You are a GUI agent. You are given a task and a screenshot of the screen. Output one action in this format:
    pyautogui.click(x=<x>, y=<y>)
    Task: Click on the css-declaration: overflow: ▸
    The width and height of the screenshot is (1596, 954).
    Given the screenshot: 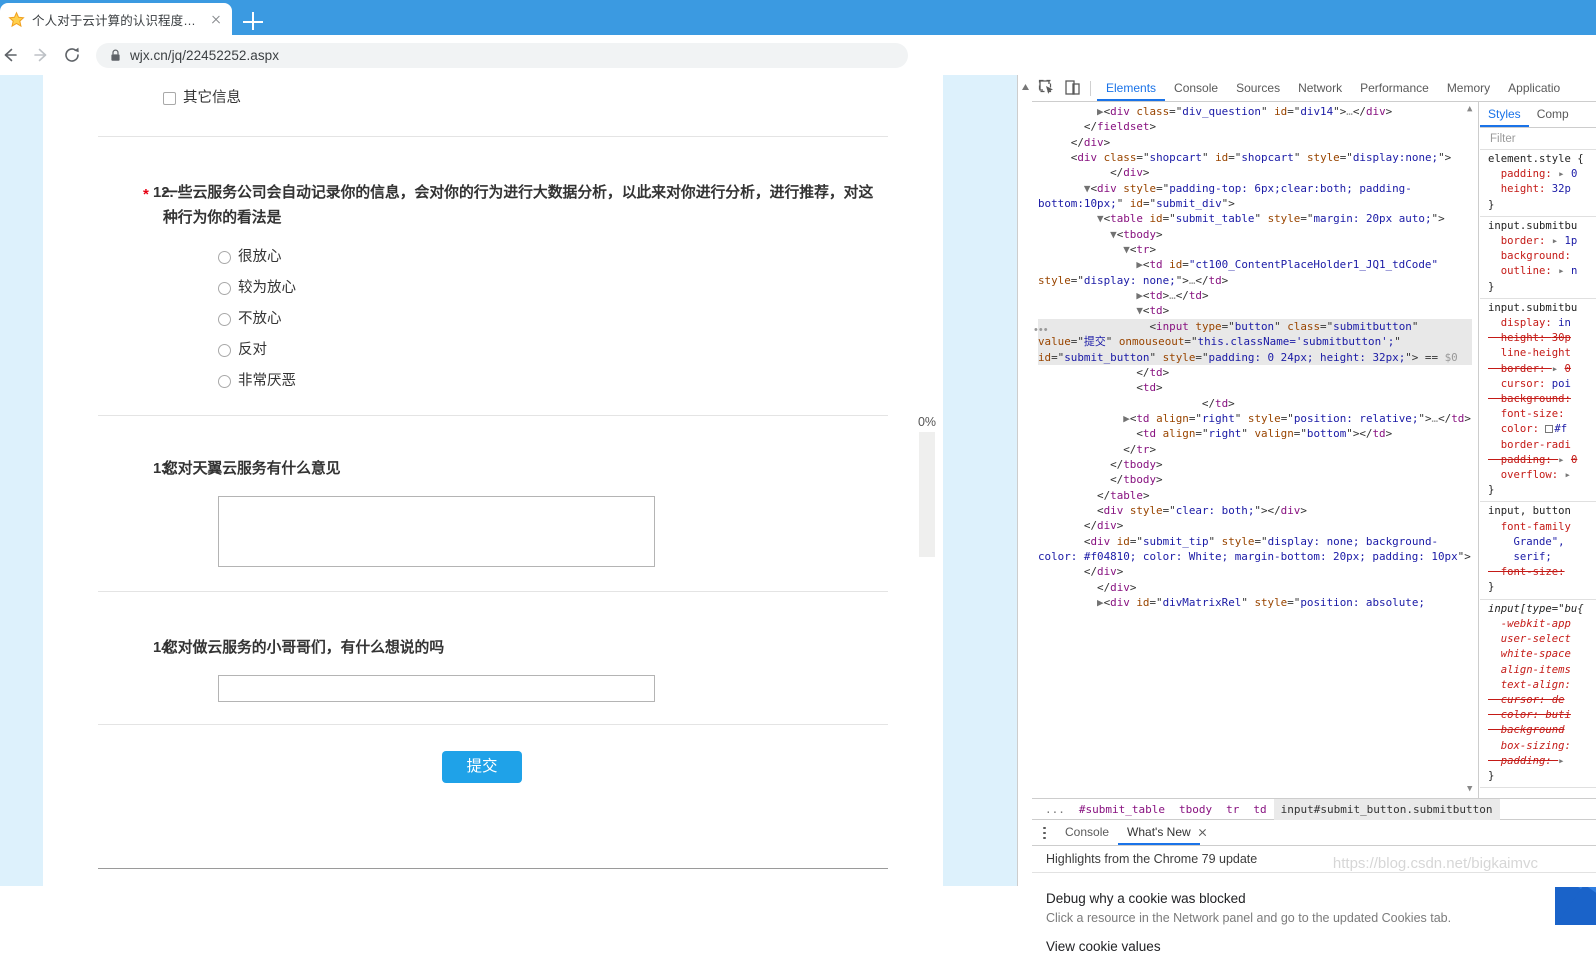 What is the action you would take?
    pyautogui.click(x=1538, y=475)
    